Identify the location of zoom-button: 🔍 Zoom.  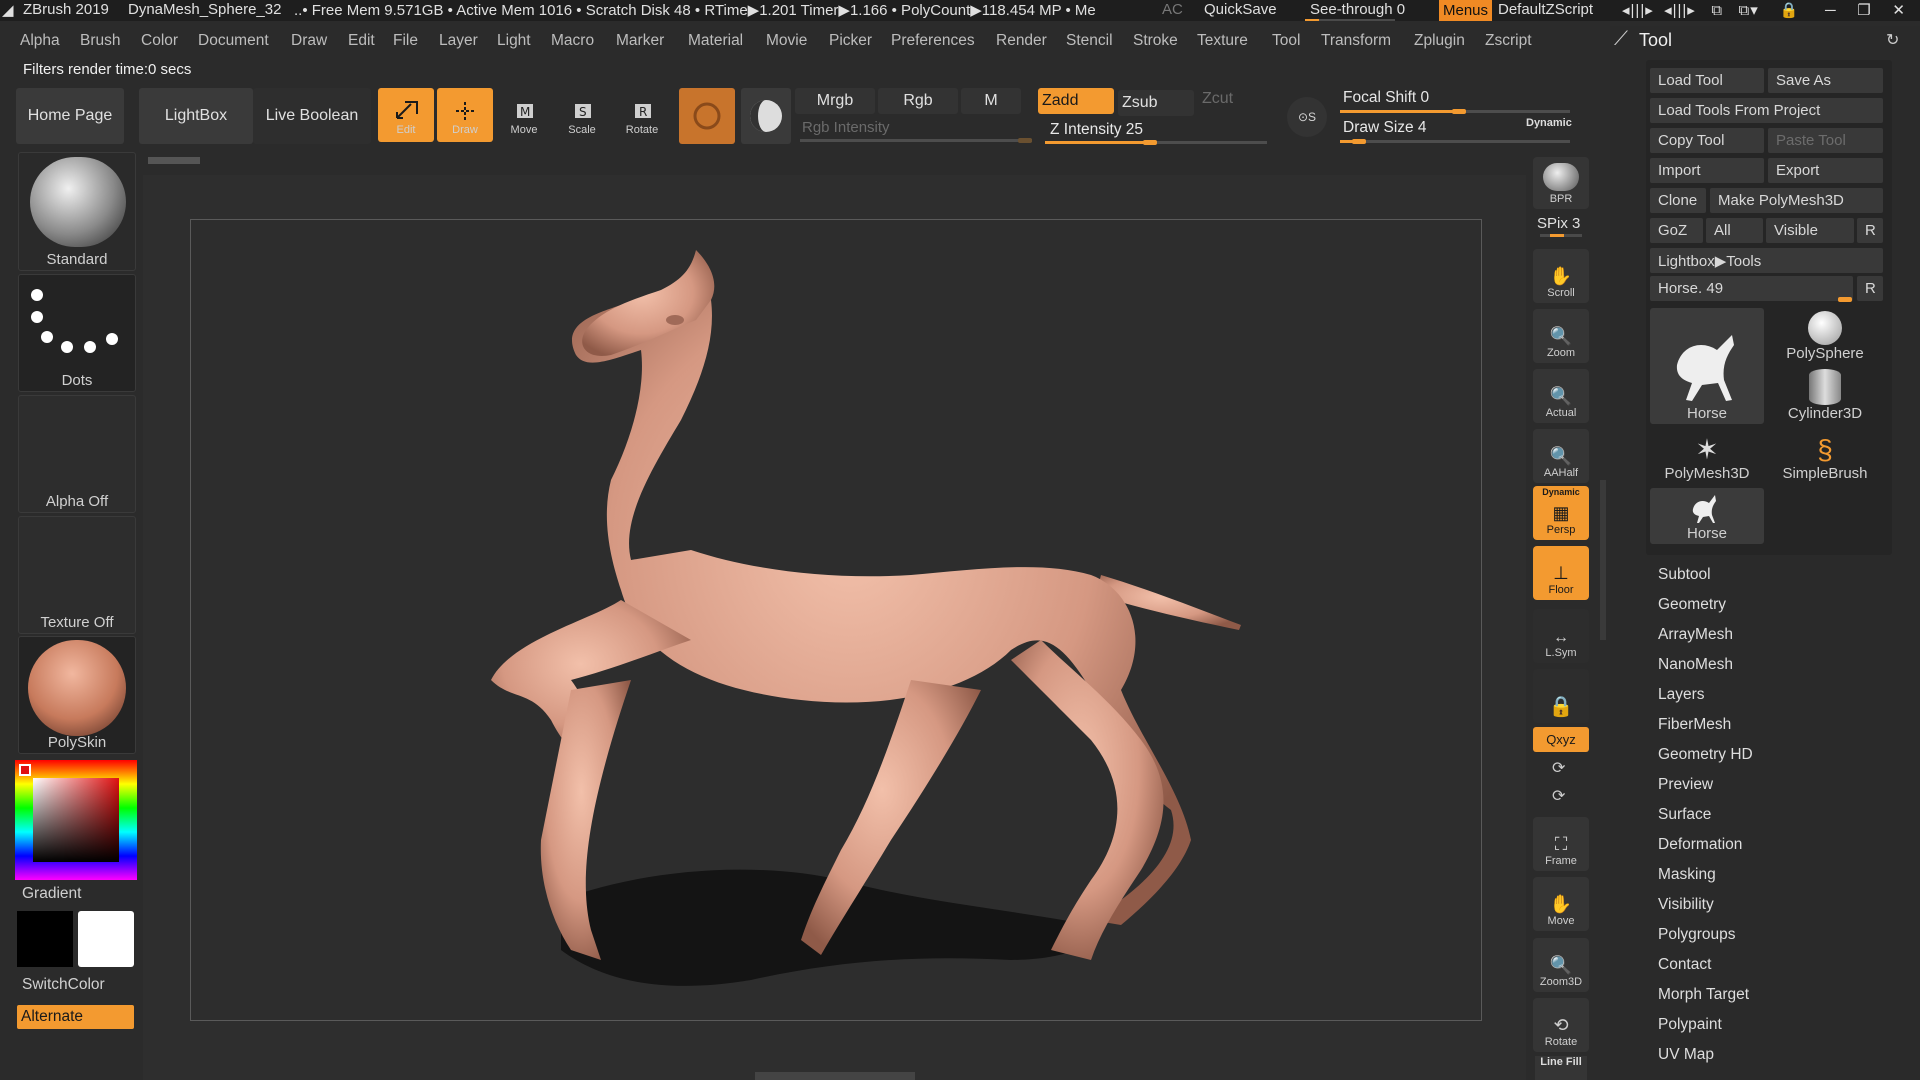
(1561, 336).